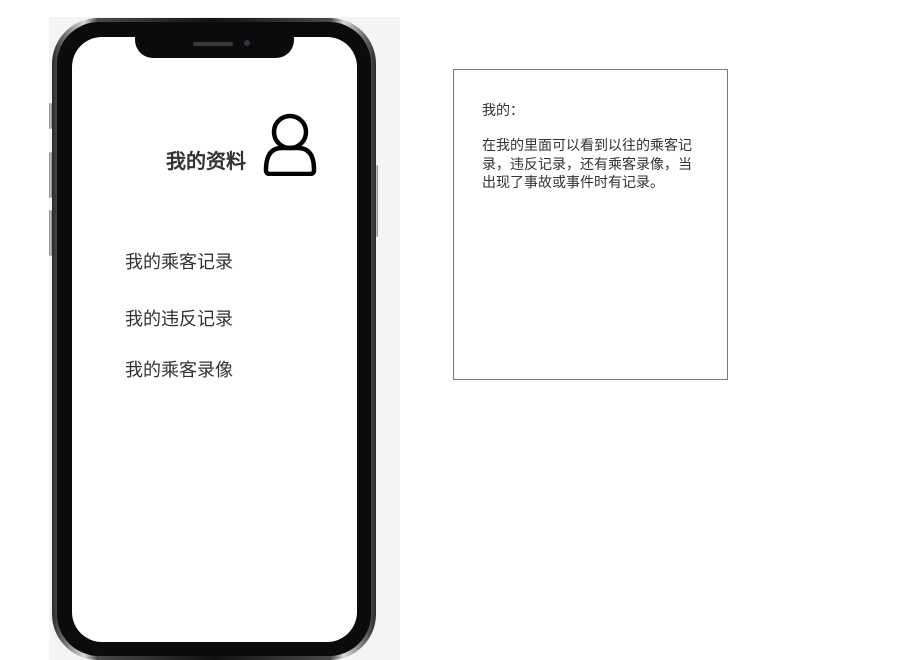 Image resolution: width=906 pixels, height=660 pixels. I want to click on speaker-grille, so click(213, 44).